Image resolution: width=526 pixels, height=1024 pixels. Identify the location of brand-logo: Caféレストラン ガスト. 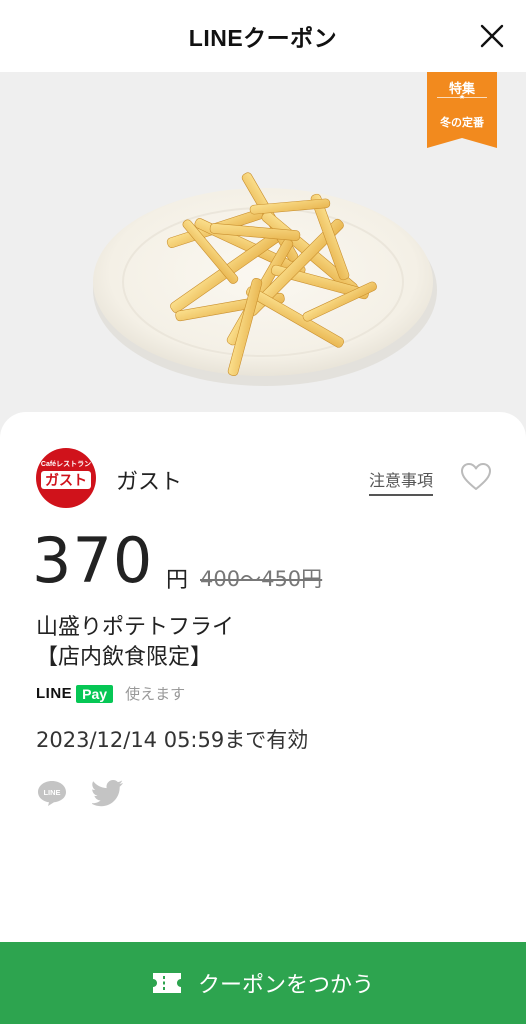
(66, 478).